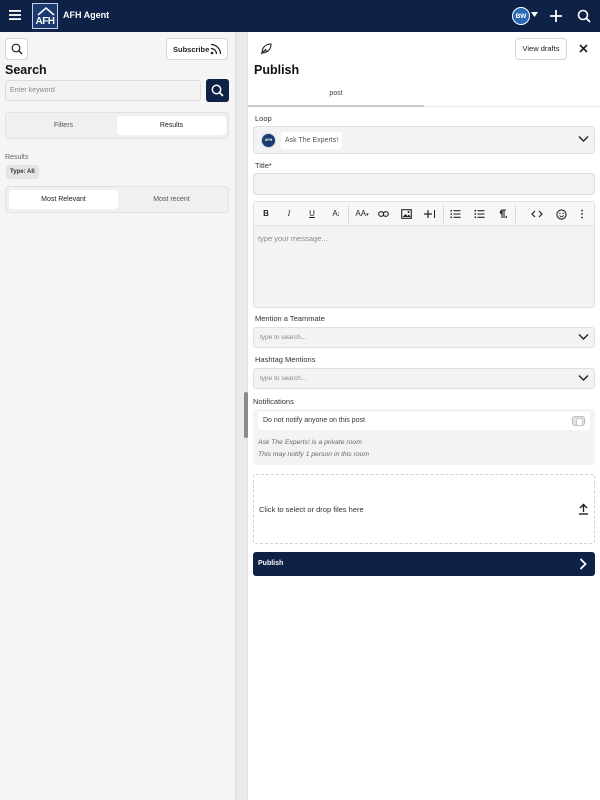 The width and height of the screenshot is (600, 800). What do you see at coordinates (290, 318) in the screenshot?
I see `mention-label: Mention a Teammate` at bounding box center [290, 318].